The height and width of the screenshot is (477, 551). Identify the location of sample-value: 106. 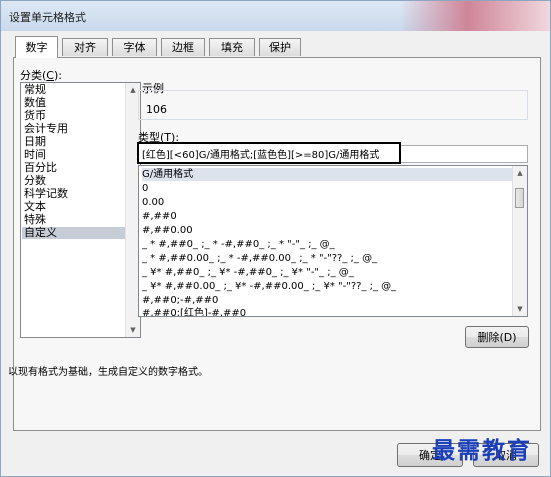
(156, 109).